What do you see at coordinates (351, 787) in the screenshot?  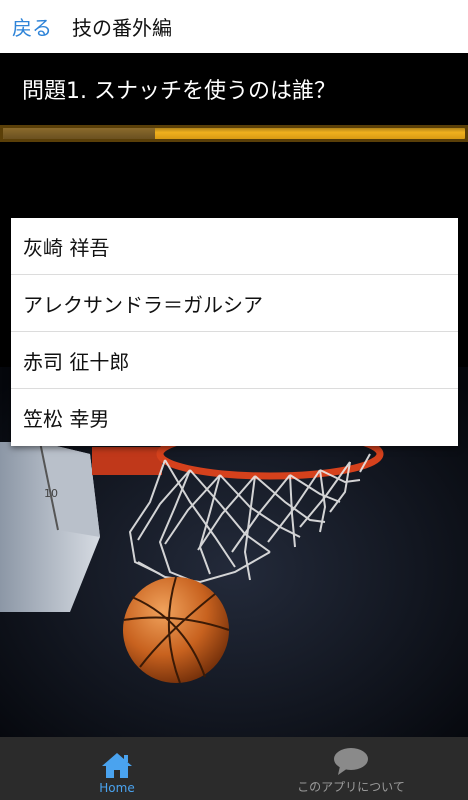 I see `nav-about-label: このアプリについて` at bounding box center [351, 787].